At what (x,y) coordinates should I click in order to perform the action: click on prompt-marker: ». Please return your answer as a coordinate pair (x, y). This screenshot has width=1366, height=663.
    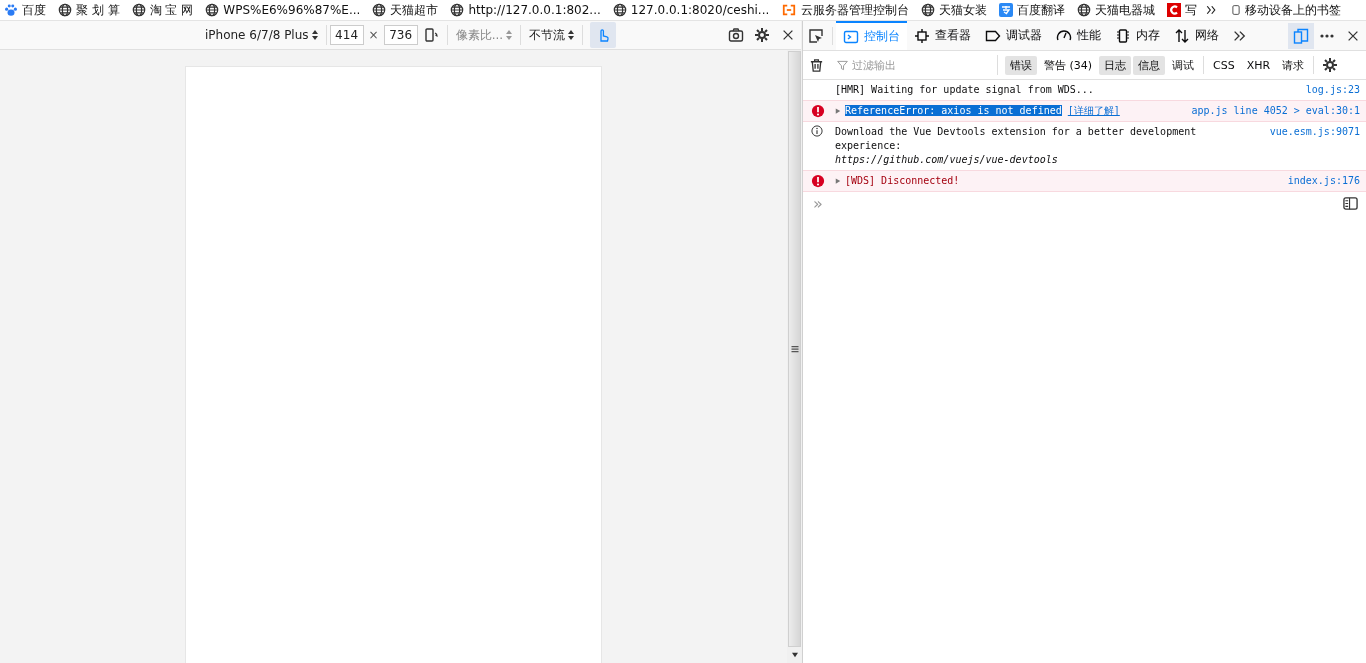
    Looking at the image, I should click on (818, 203).